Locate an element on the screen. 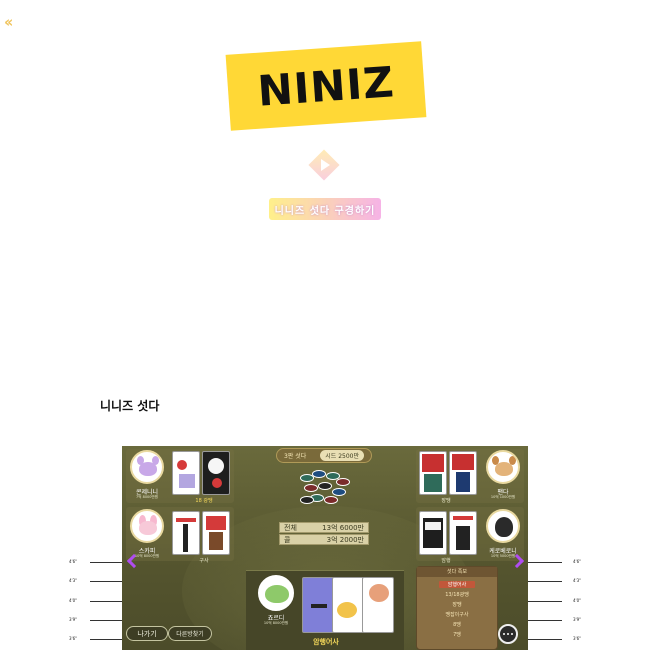 The image size is (650, 650). player-hand-label: 장땡 is located at coordinates (446, 501).